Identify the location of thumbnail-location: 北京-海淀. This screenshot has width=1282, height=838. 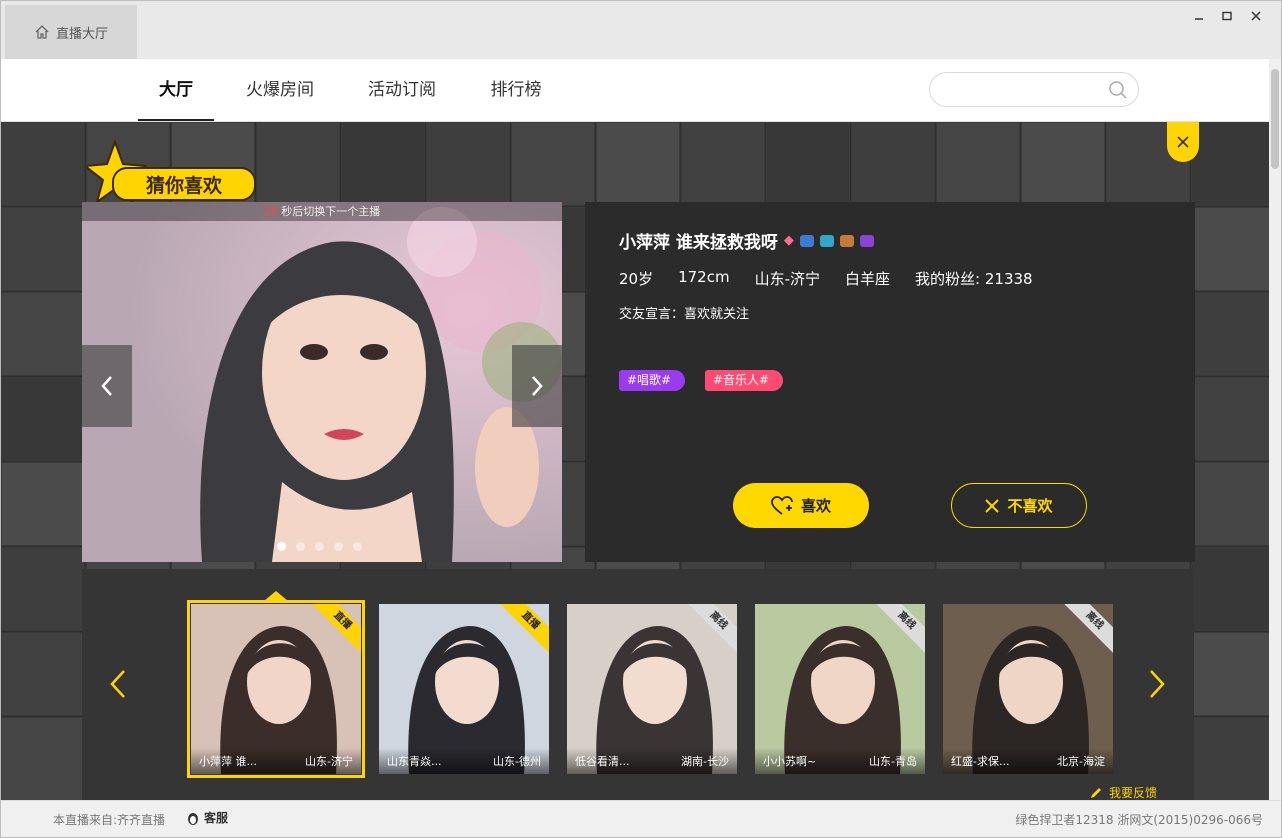
(1081, 761).